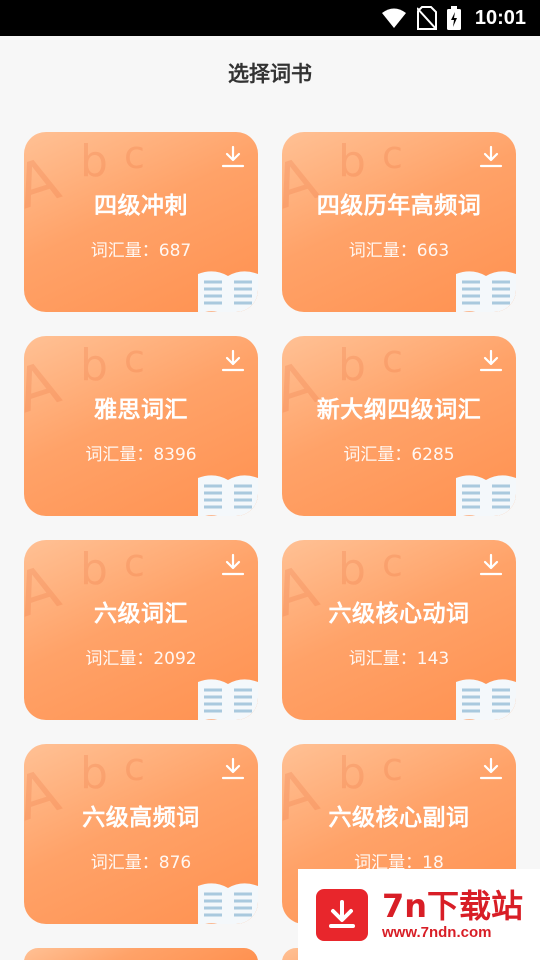 The width and height of the screenshot is (540, 960). I want to click on word-count: 词汇量：663, so click(399, 251).